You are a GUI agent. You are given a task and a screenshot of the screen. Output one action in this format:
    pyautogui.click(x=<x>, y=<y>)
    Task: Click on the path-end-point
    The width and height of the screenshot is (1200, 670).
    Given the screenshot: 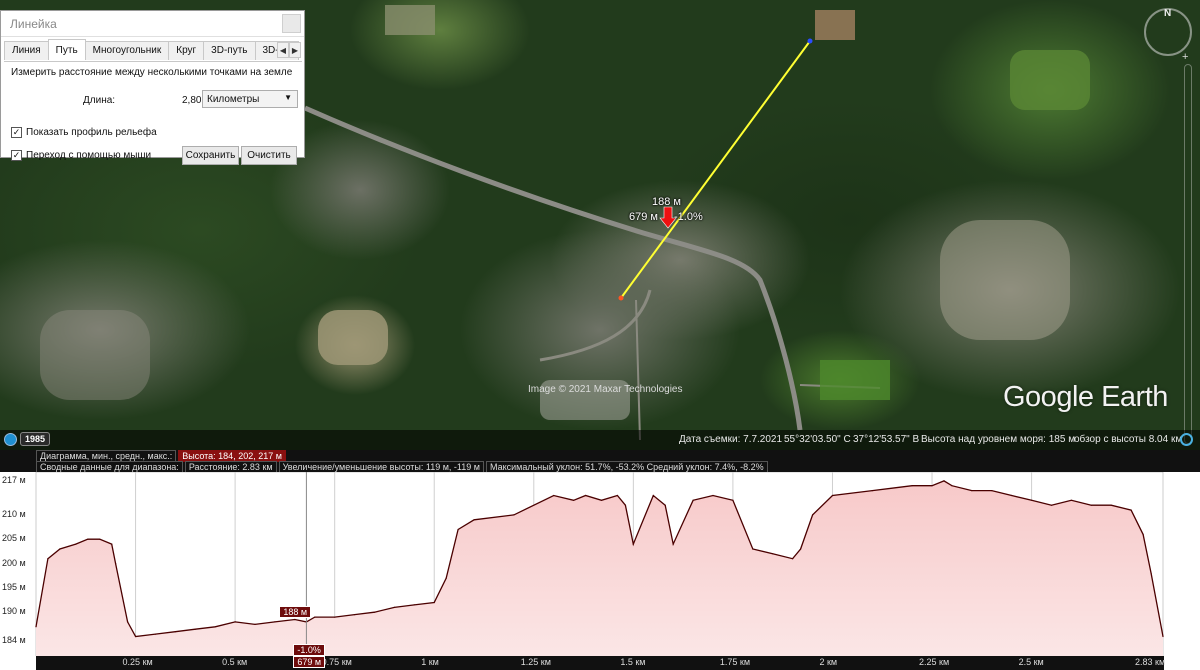 What is the action you would take?
    pyautogui.click(x=810, y=41)
    